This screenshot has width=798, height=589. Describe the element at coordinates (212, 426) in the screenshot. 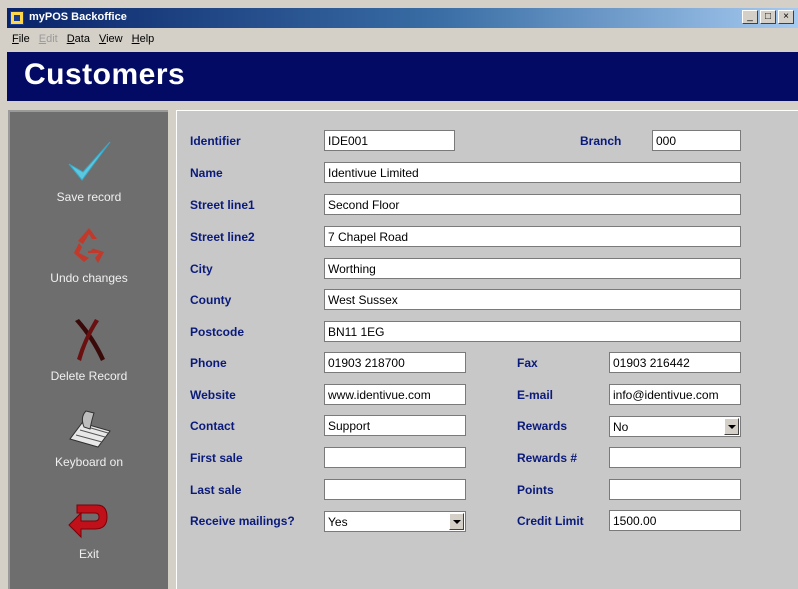

I see `contact-label: Contact` at that location.